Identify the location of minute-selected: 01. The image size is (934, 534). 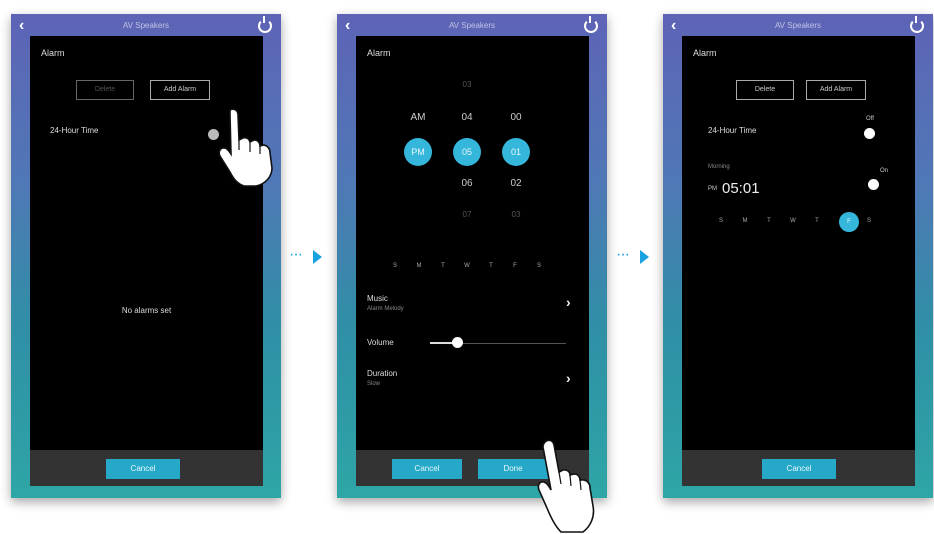
(516, 152).